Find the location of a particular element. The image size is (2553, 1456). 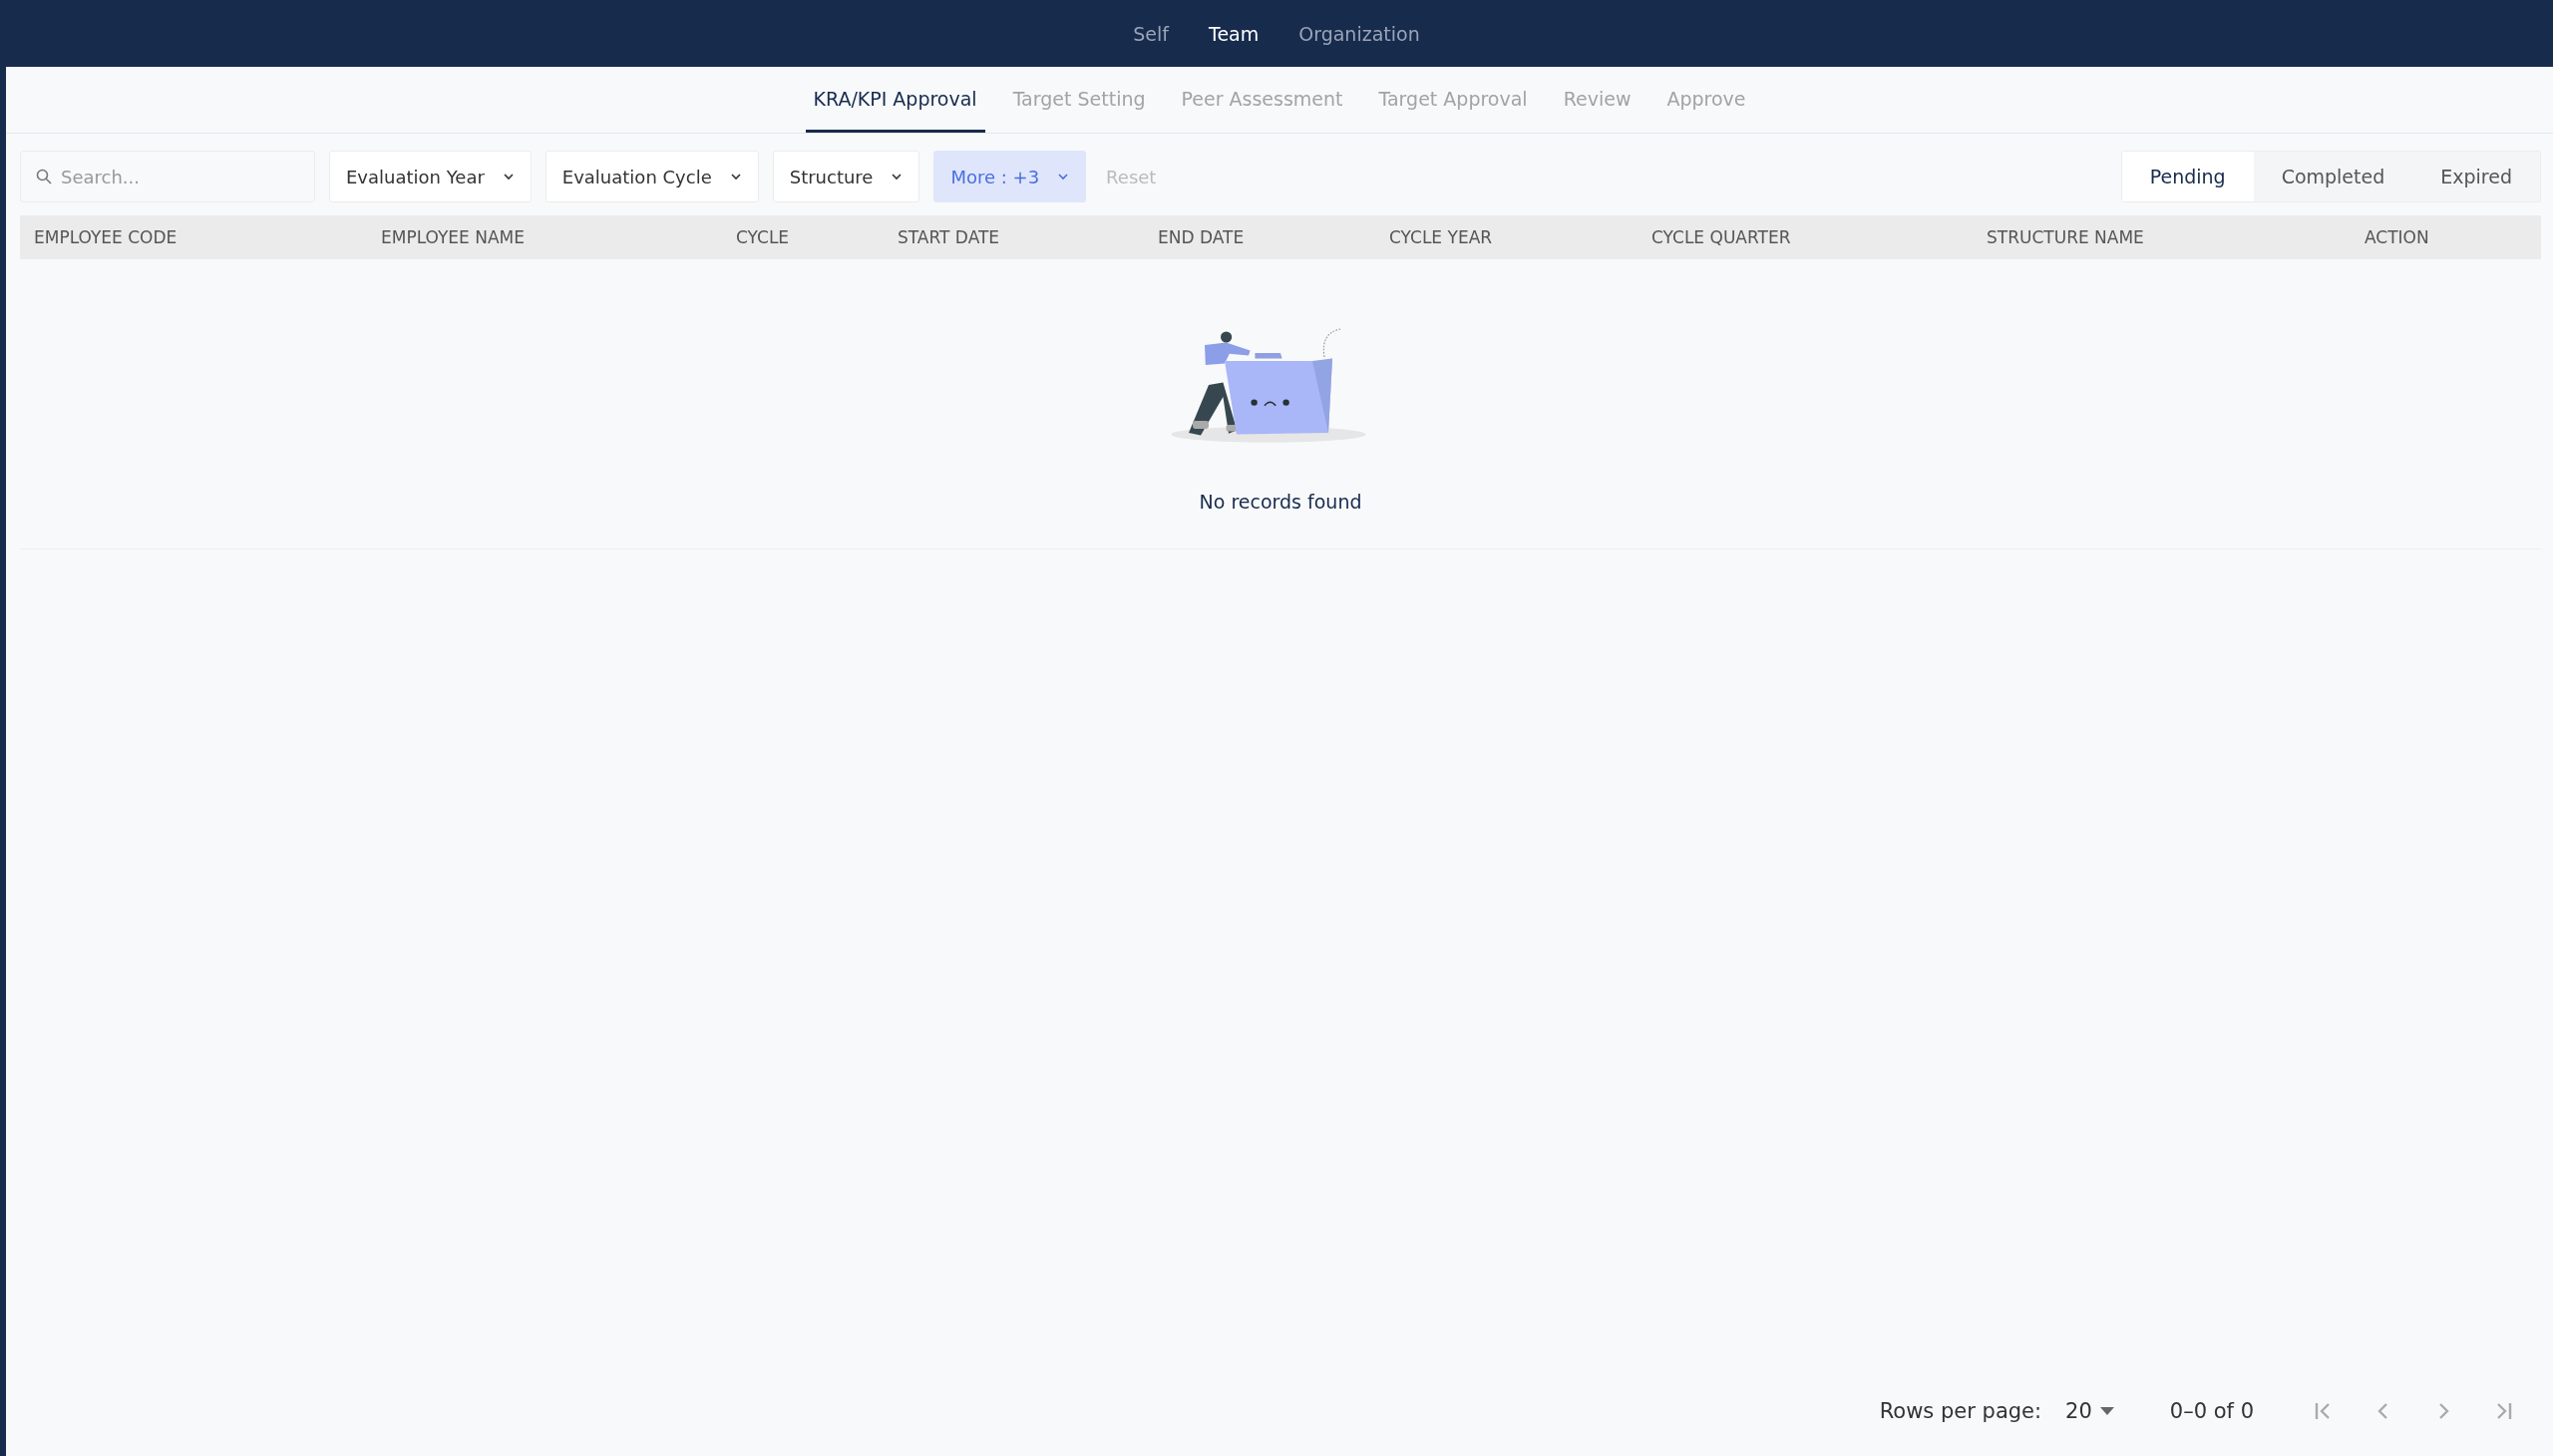

nav-tab: Organization is located at coordinates (1359, 33).